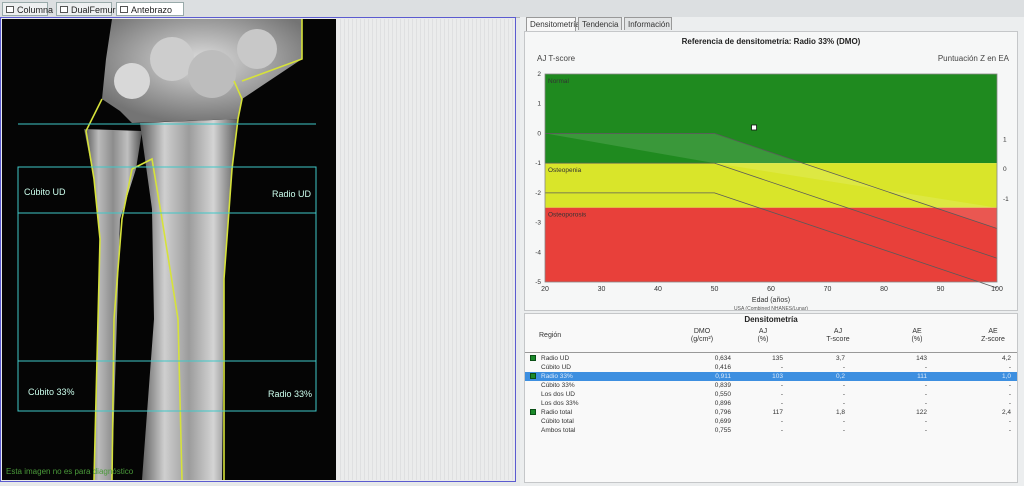 Image resolution: width=1024 pixels, height=486 pixels. I want to click on region-name: Radio total, so click(557, 412).